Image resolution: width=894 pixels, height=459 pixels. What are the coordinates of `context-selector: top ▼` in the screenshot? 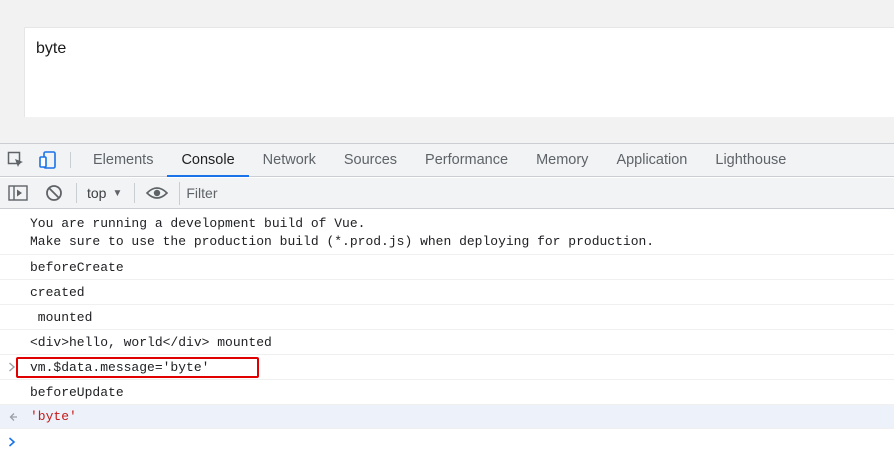 It's located at (105, 193).